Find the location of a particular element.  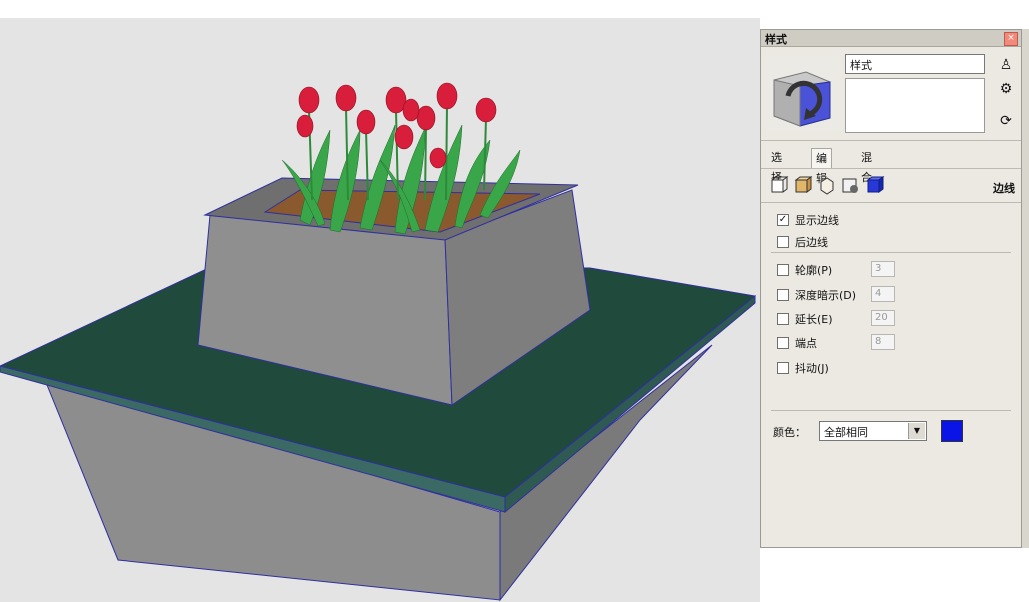

background-settings-icon is located at coordinates (827, 186).